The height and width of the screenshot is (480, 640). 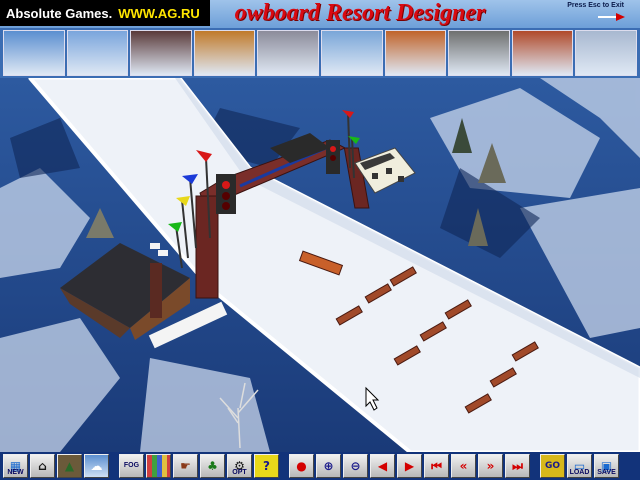 I want to click on exit-hint: Press Esc to Exit, so click(x=595, y=5).